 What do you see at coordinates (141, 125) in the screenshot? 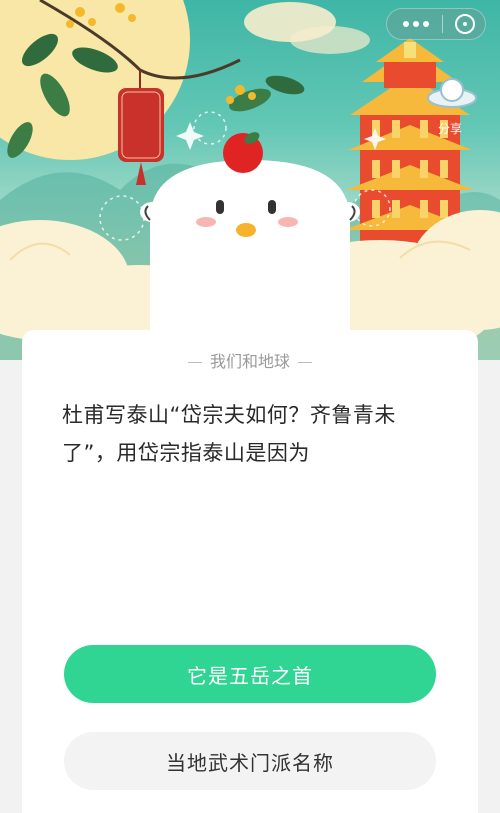
I see `poetry-tag` at bounding box center [141, 125].